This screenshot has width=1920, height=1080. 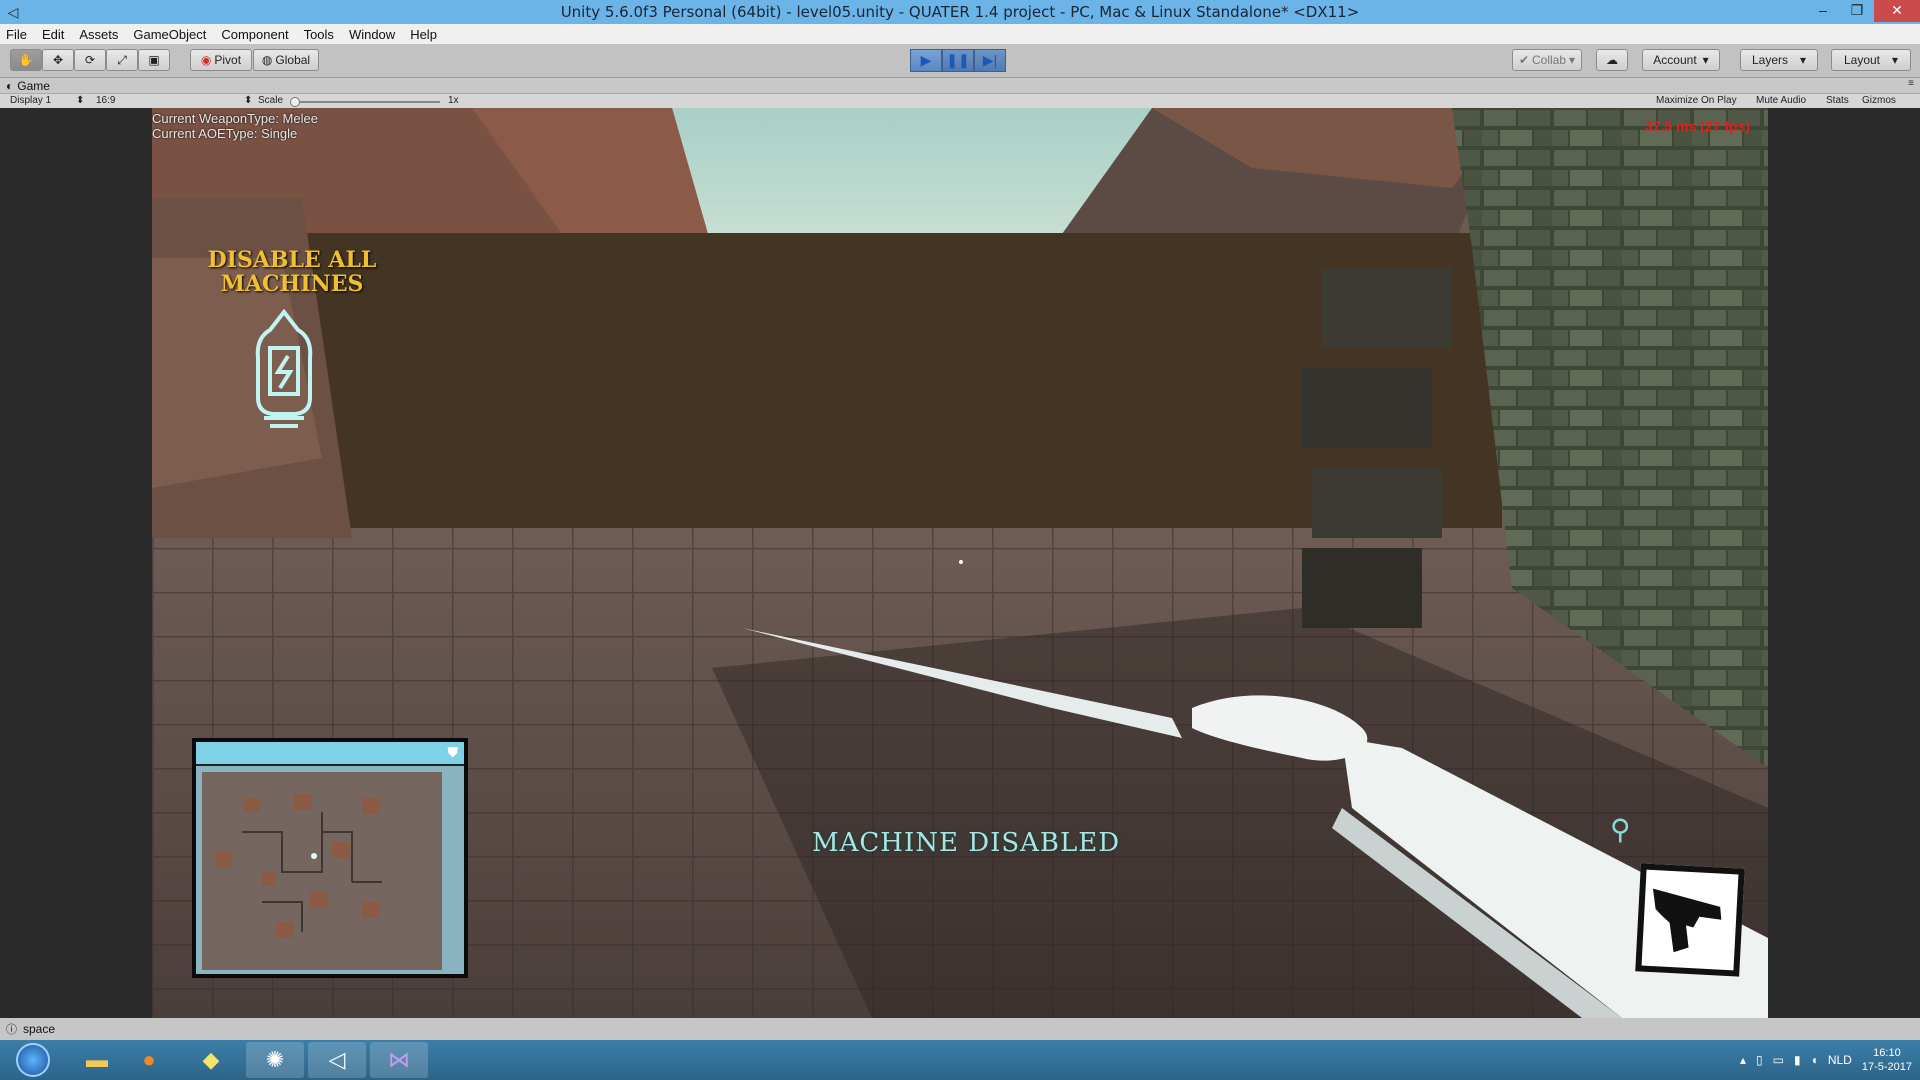 I want to click on tab-game: ◐ Game, so click(x=28, y=85).